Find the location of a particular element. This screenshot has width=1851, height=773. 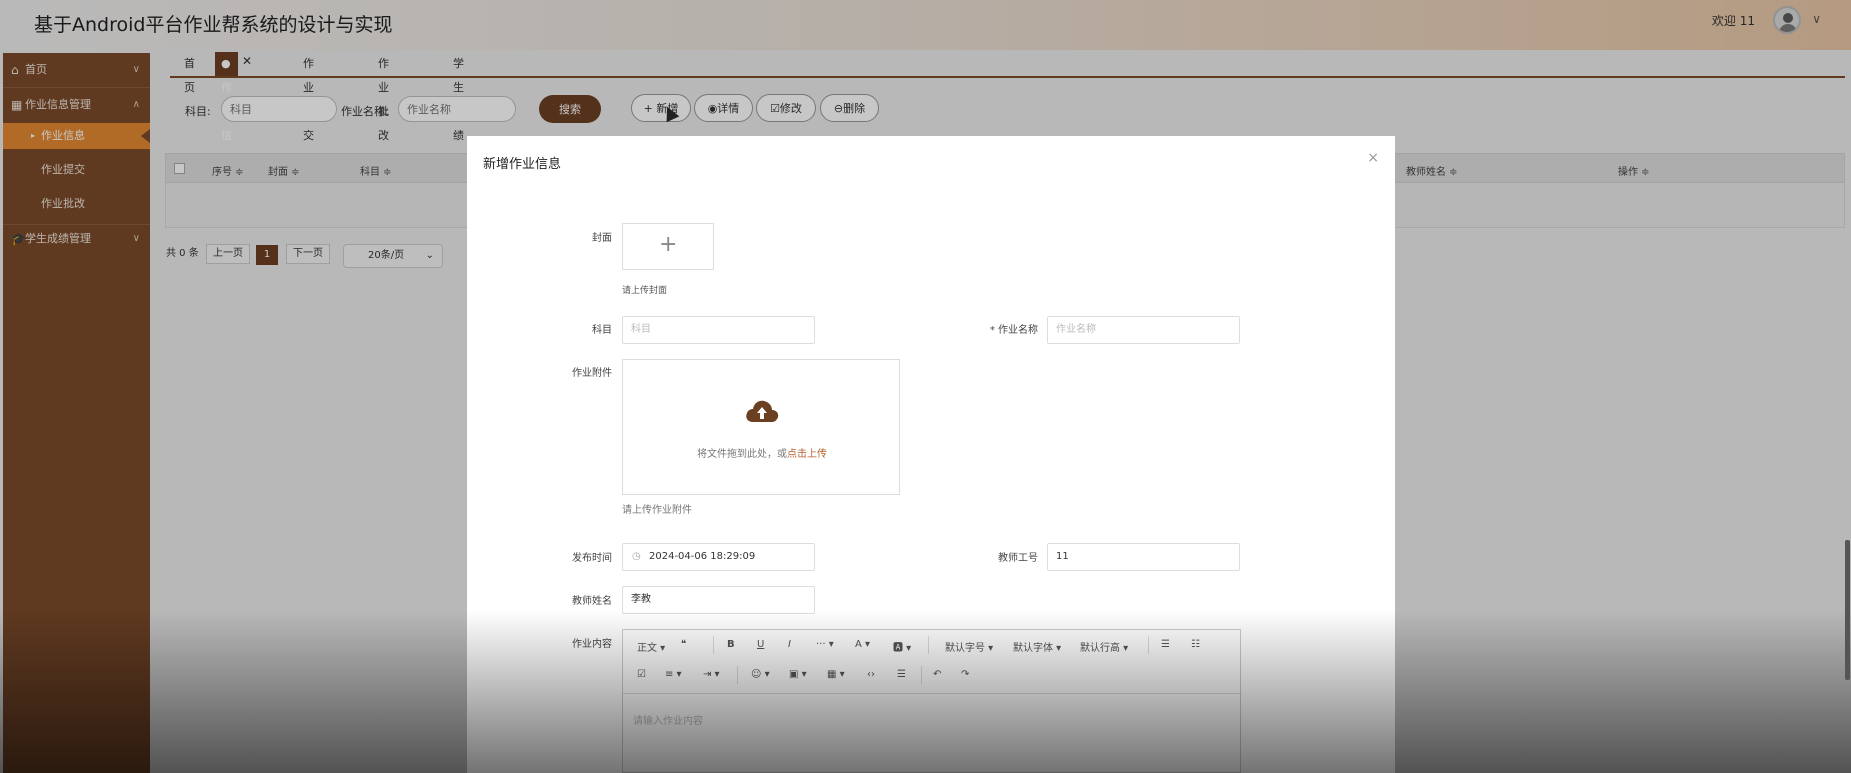

background-color-icon: 🅰 ▾ is located at coordinates (902, 646).